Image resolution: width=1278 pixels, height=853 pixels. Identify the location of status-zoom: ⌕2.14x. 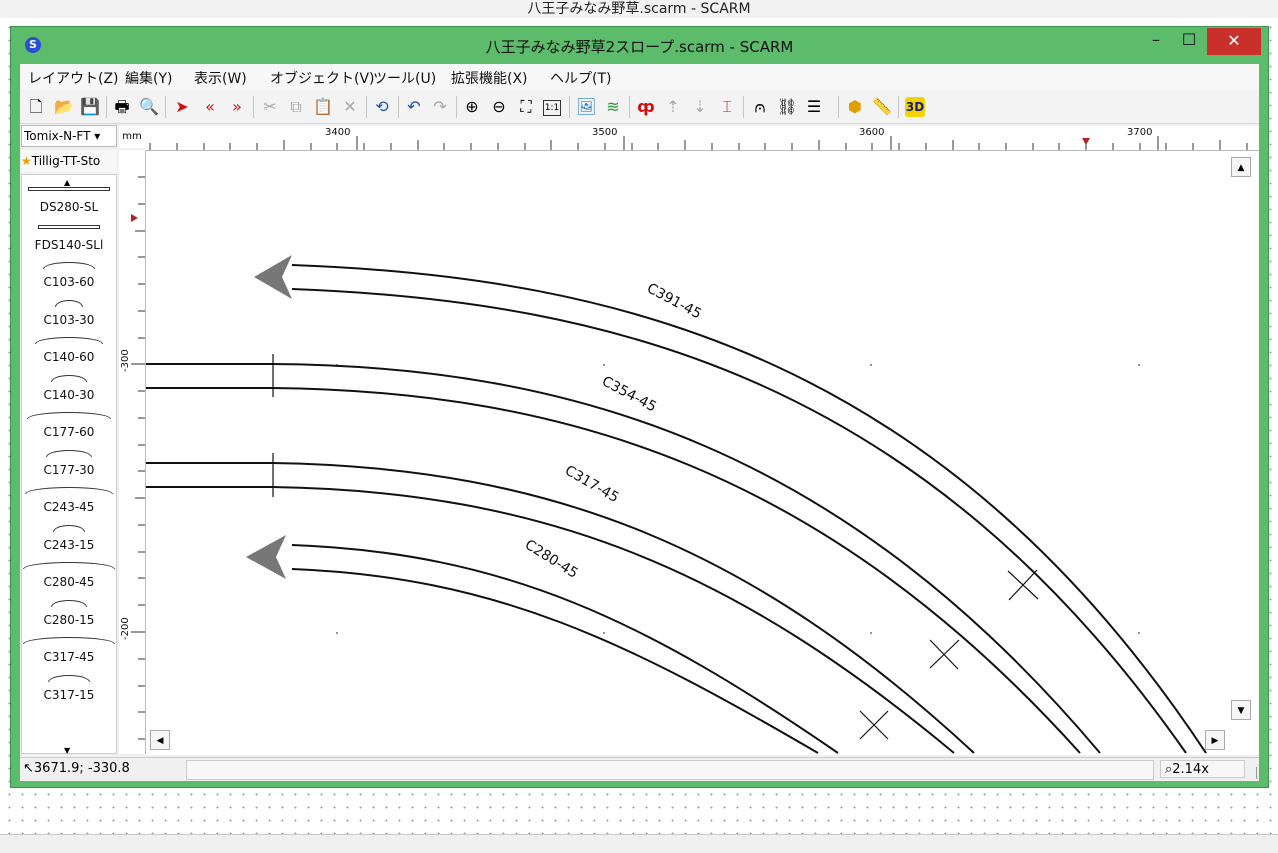
(1202, 769).